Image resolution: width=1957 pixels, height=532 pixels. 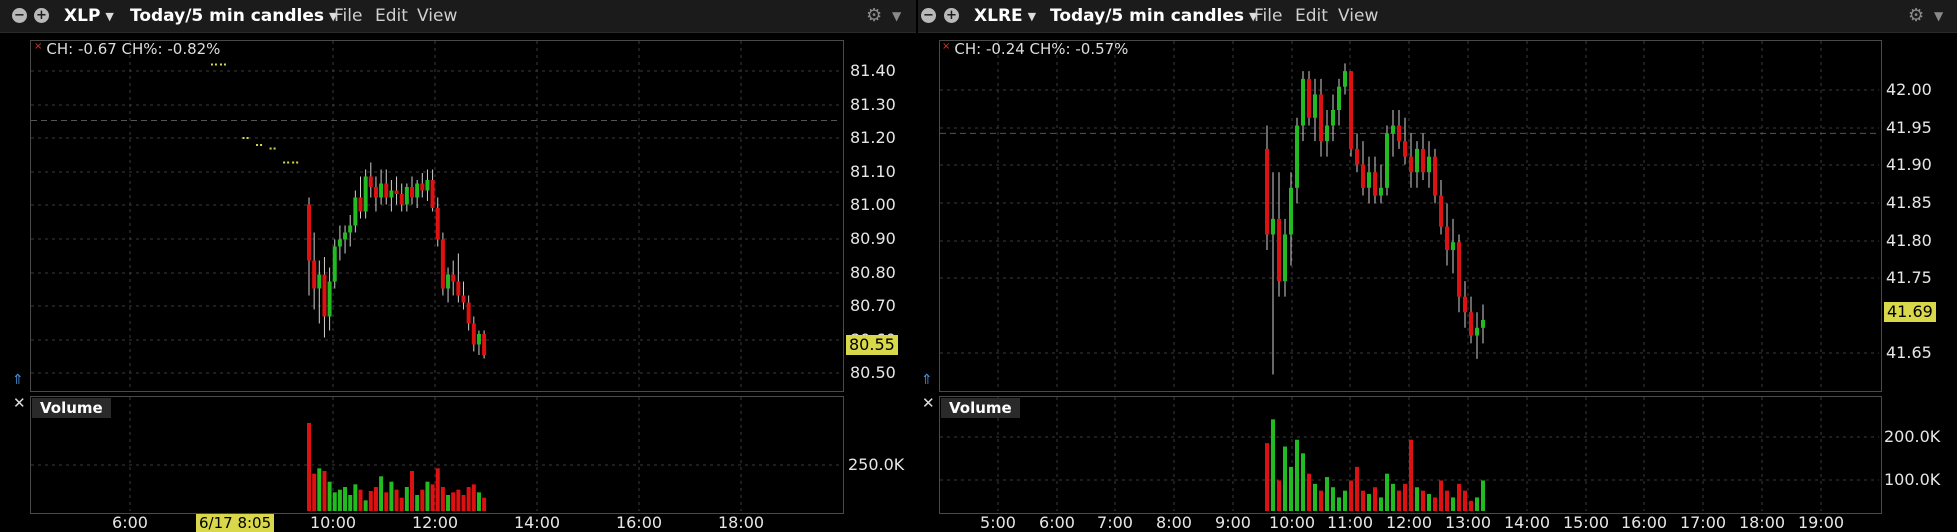 I want to click on price-tick-label: 42.00, so click(x=1909, y=89).